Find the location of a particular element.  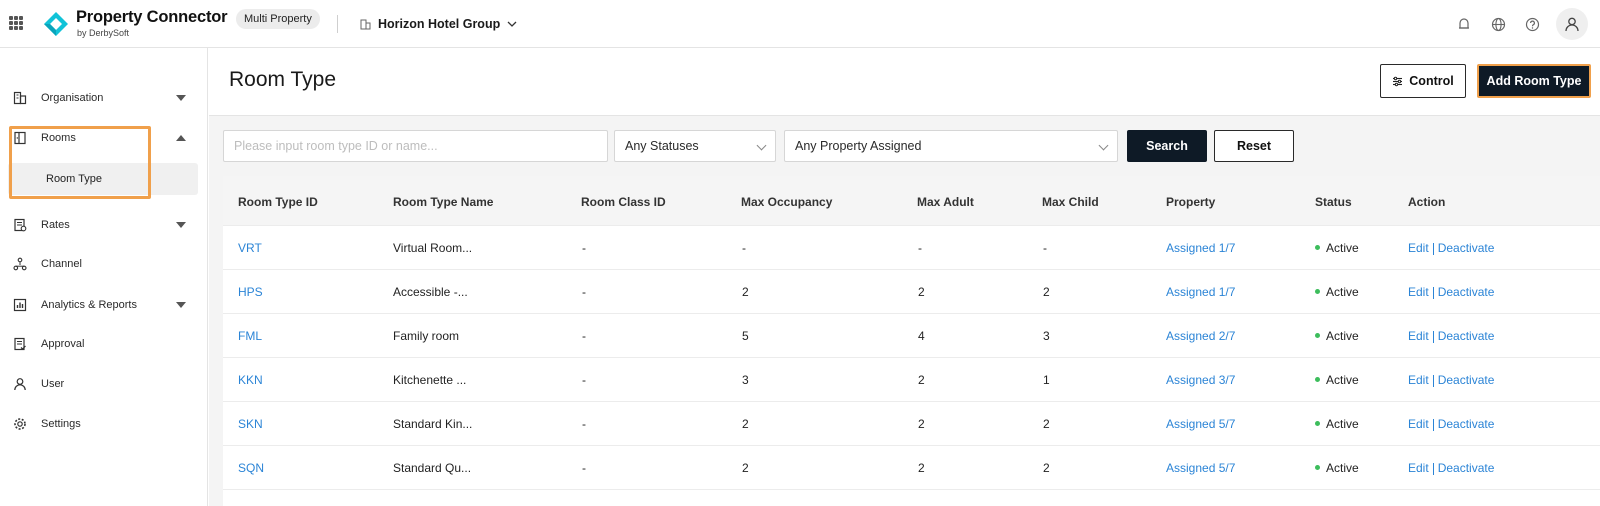

sidebar-item-analytics-reports: Analytics & Reports is located at coordinates (104, 305).